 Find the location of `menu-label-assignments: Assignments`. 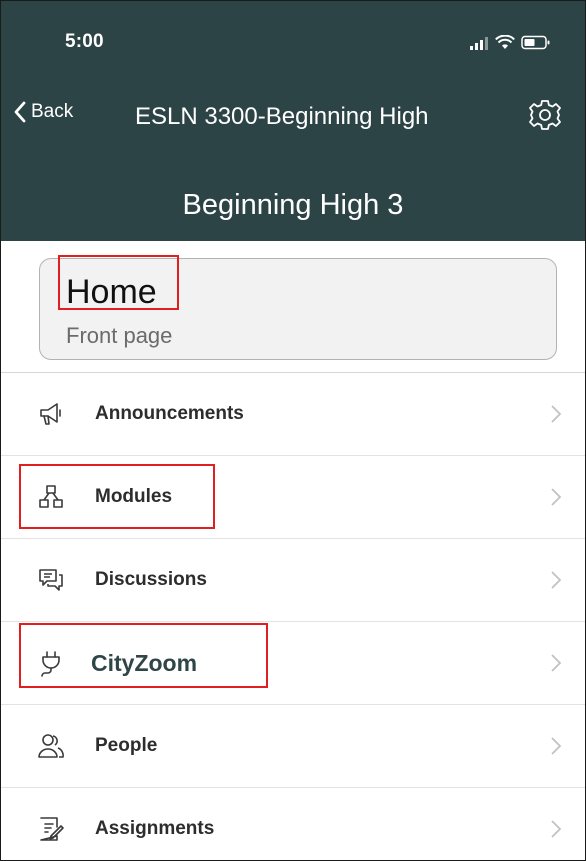

menu-label-assignments: Assignments is located at coordinates (155, 828).